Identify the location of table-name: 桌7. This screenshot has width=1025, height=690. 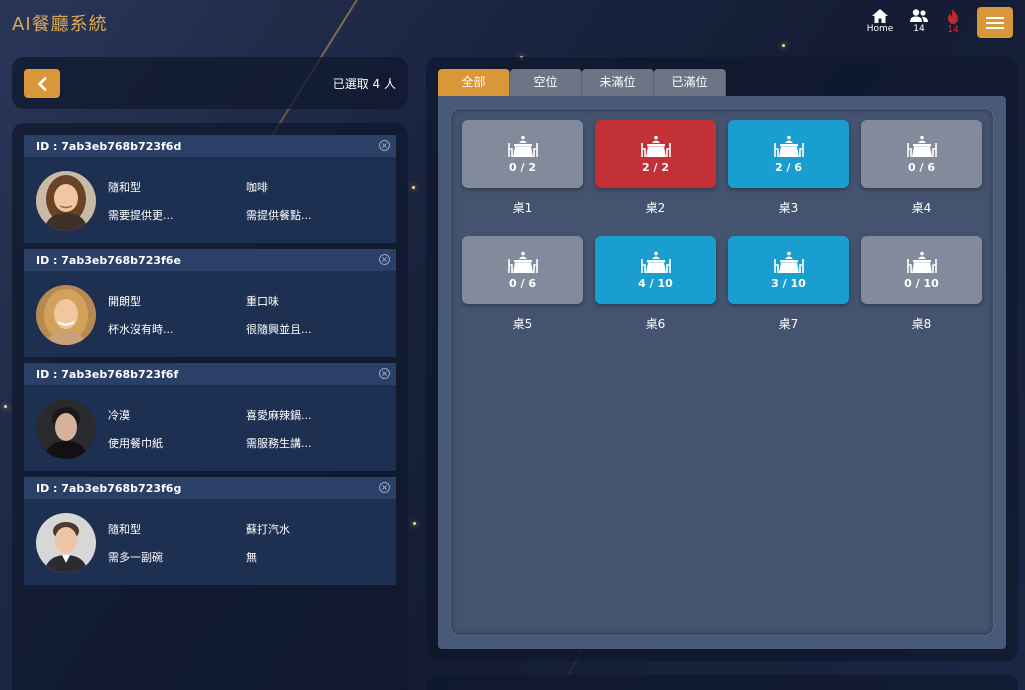
(788, 324).